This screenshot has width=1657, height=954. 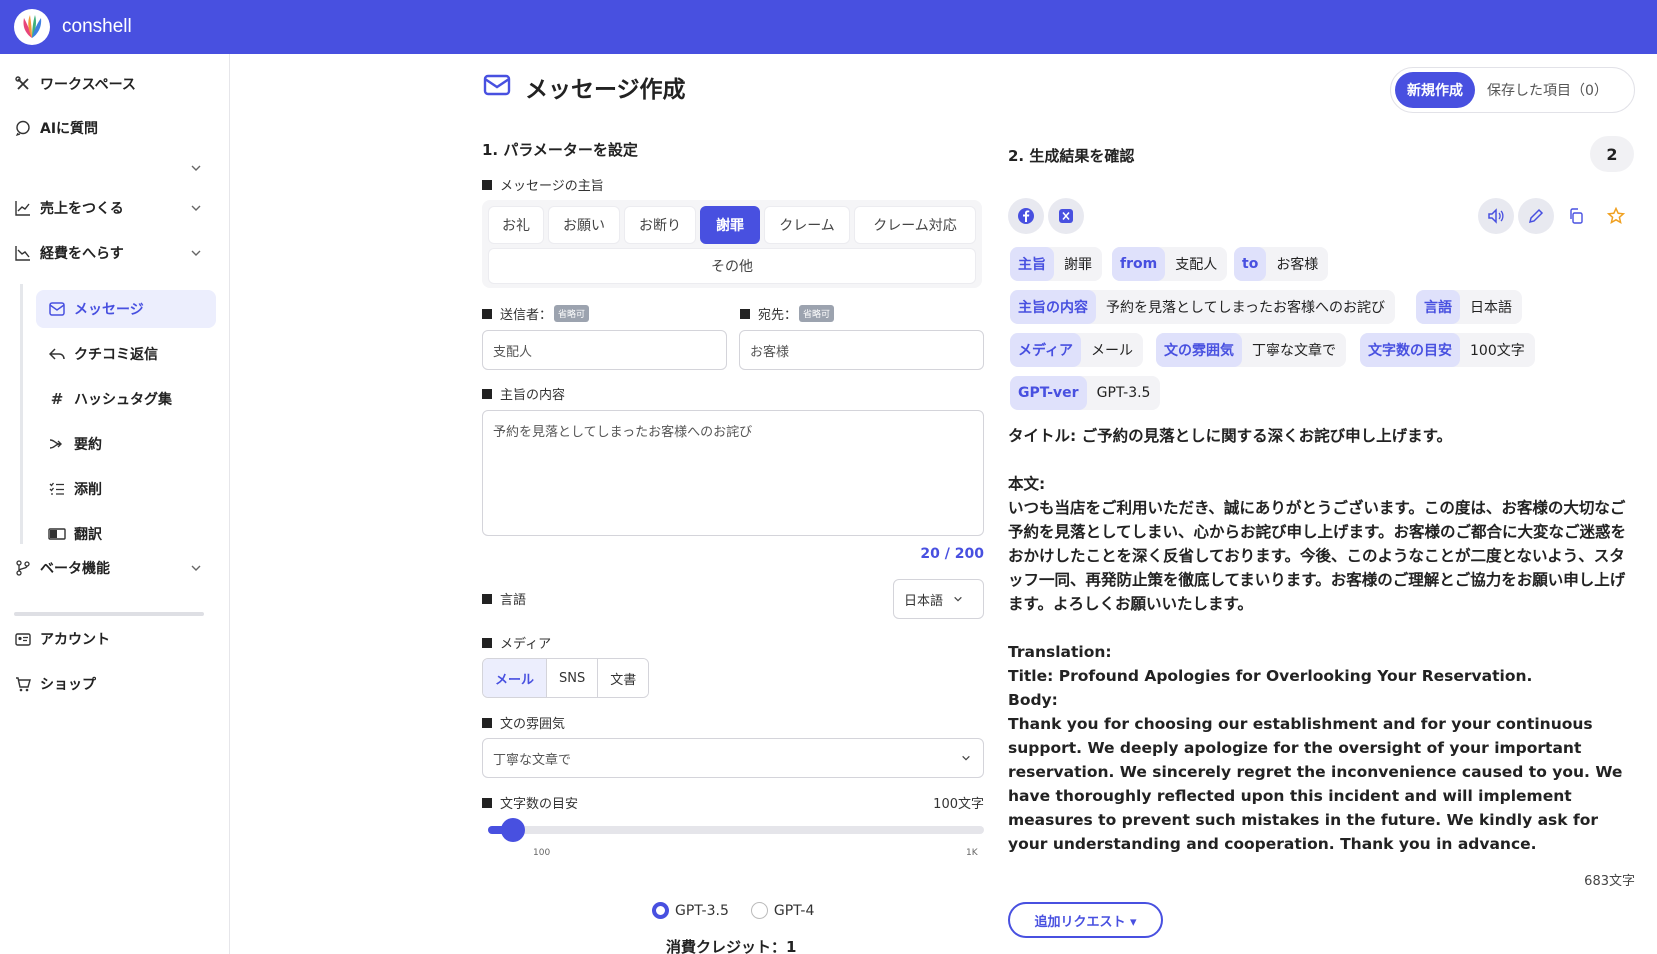 I want to click on sidebar-item-beta: ベータ機能, so click(x=62, y=568).